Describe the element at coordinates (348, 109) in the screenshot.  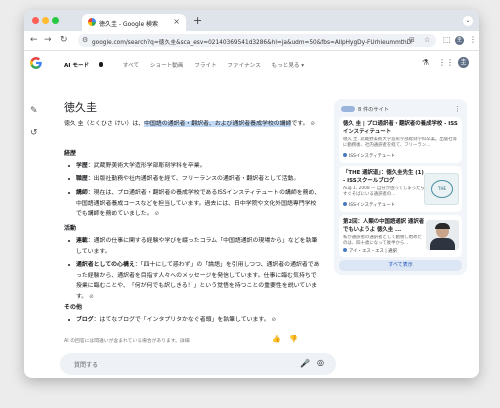
I see `source-favicons` at that location.